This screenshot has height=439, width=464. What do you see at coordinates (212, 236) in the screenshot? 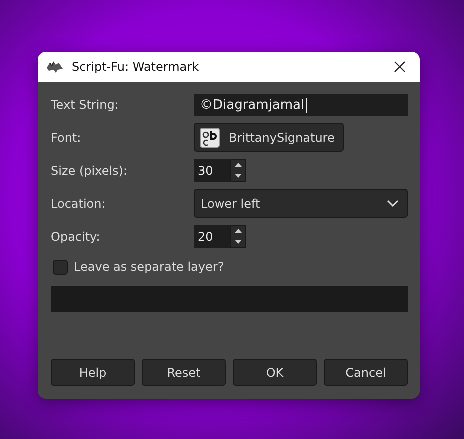
I see `number-field: 20` at bounding box center [212, 236].